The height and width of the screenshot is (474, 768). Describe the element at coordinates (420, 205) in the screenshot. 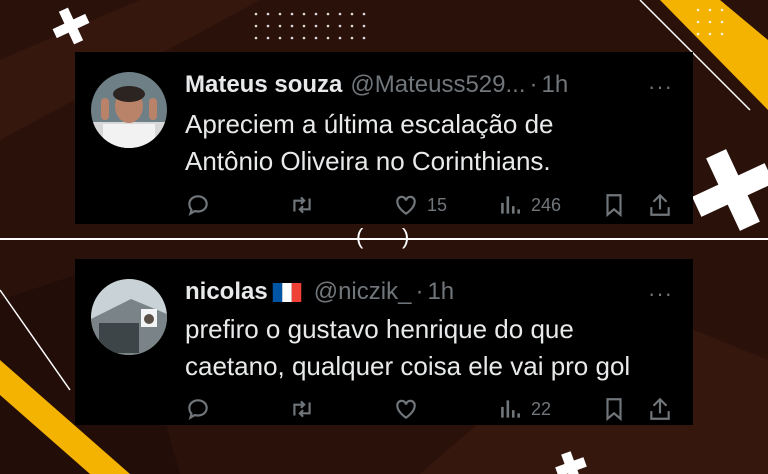

I see `like-button: 15` at that location.